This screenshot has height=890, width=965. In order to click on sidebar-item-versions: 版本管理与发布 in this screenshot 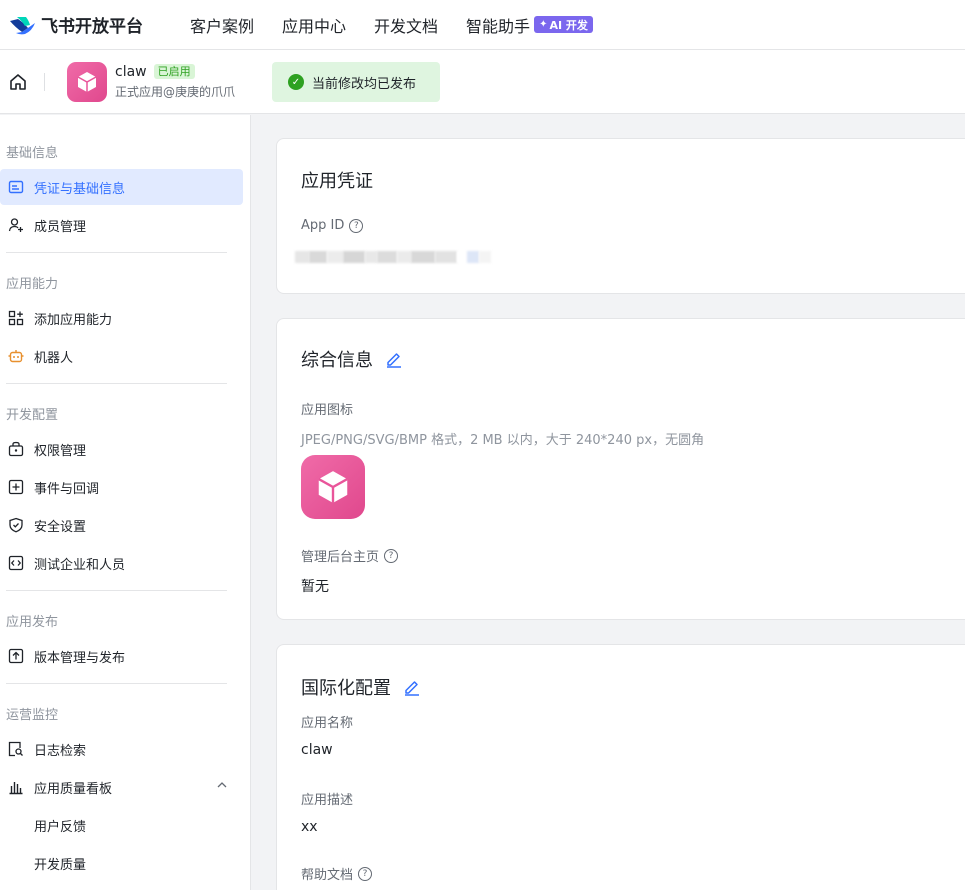, I will do `click(121, 656)`.